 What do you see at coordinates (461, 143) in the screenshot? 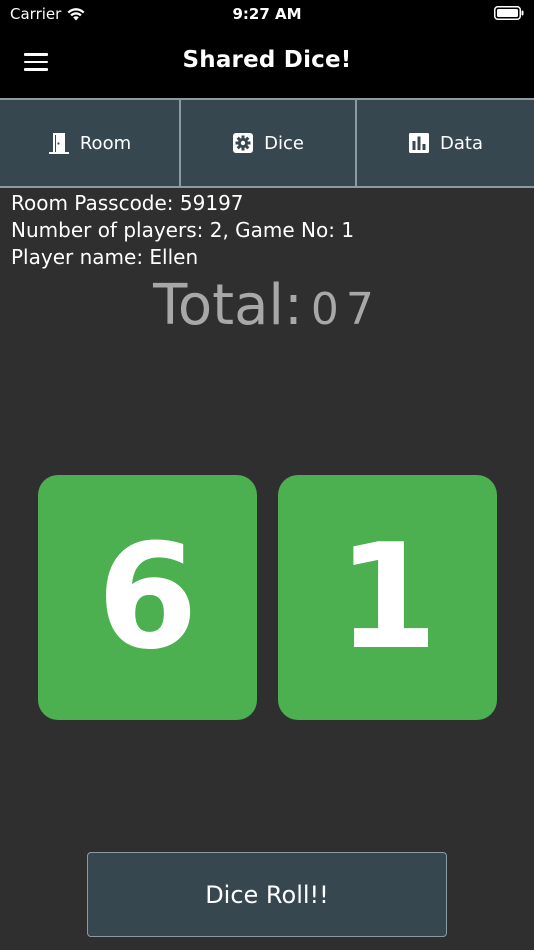
I see `tab-data-label: Data` at bounding box center [461, 143].